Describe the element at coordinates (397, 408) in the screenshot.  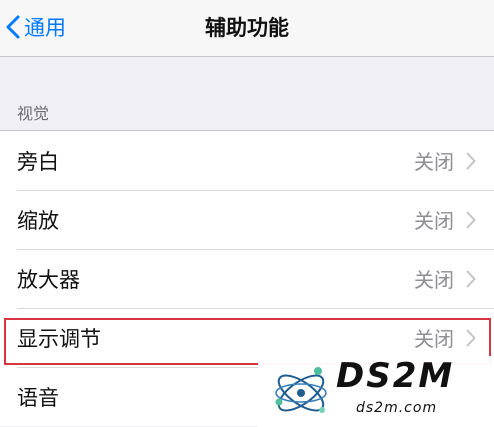
I see `watermark-url: ds2m.com` at that location.